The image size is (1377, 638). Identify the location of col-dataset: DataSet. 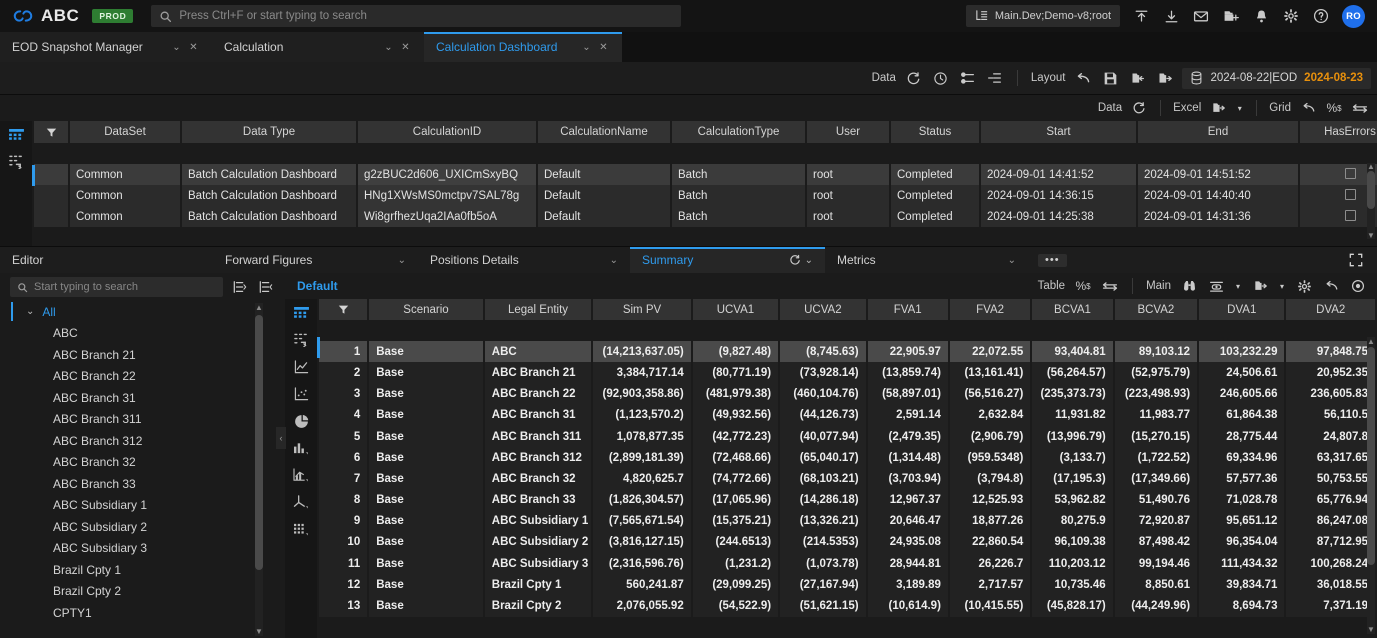
(125, 132).